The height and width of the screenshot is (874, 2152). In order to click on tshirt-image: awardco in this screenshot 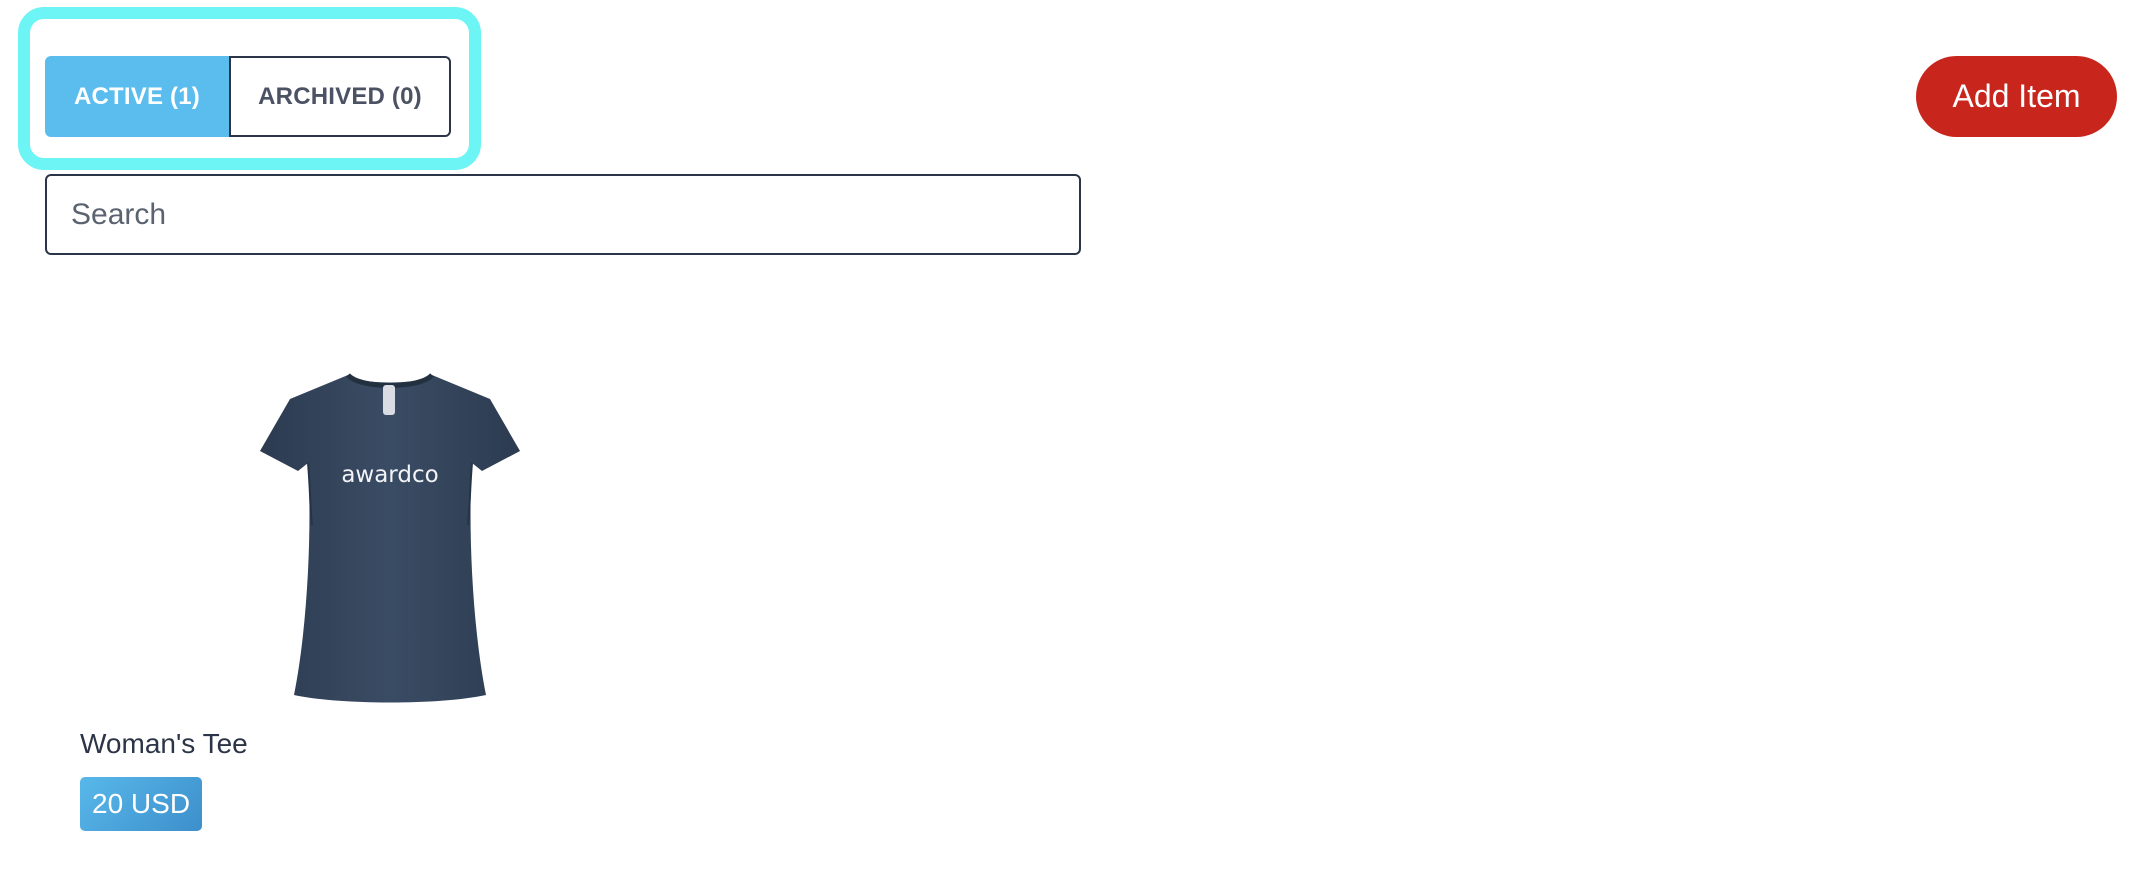, I will do `click(390, 538)`.